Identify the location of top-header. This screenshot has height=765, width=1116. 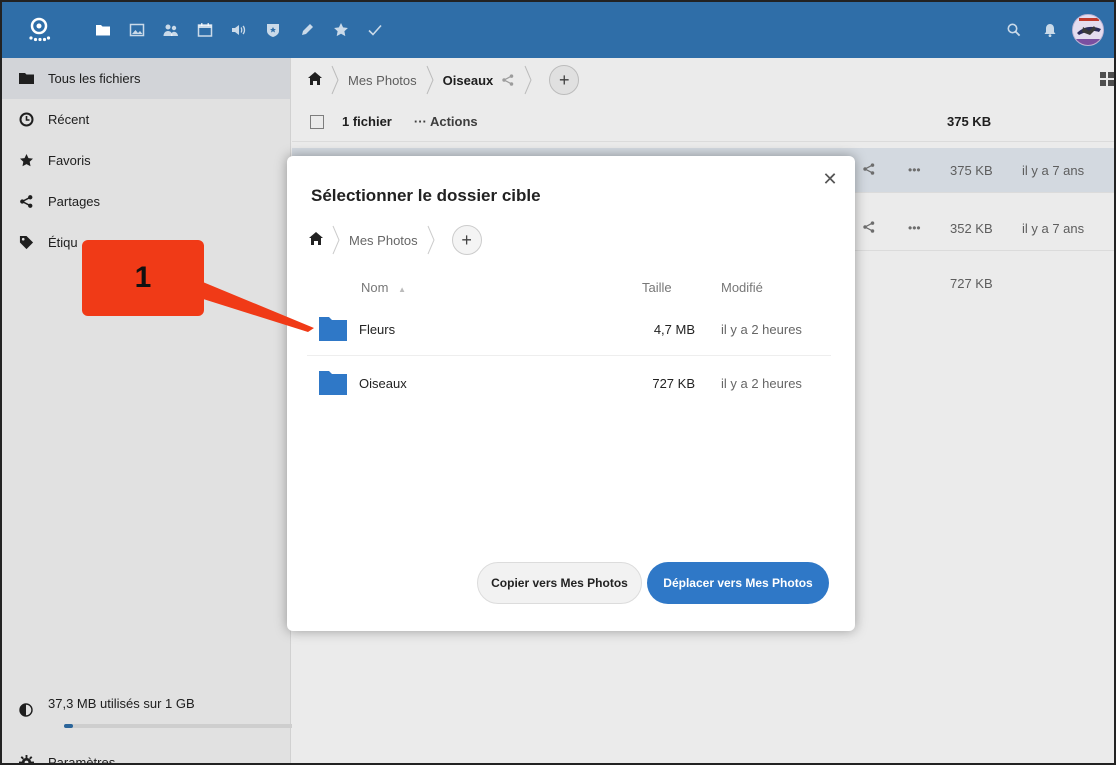
(558, 30).